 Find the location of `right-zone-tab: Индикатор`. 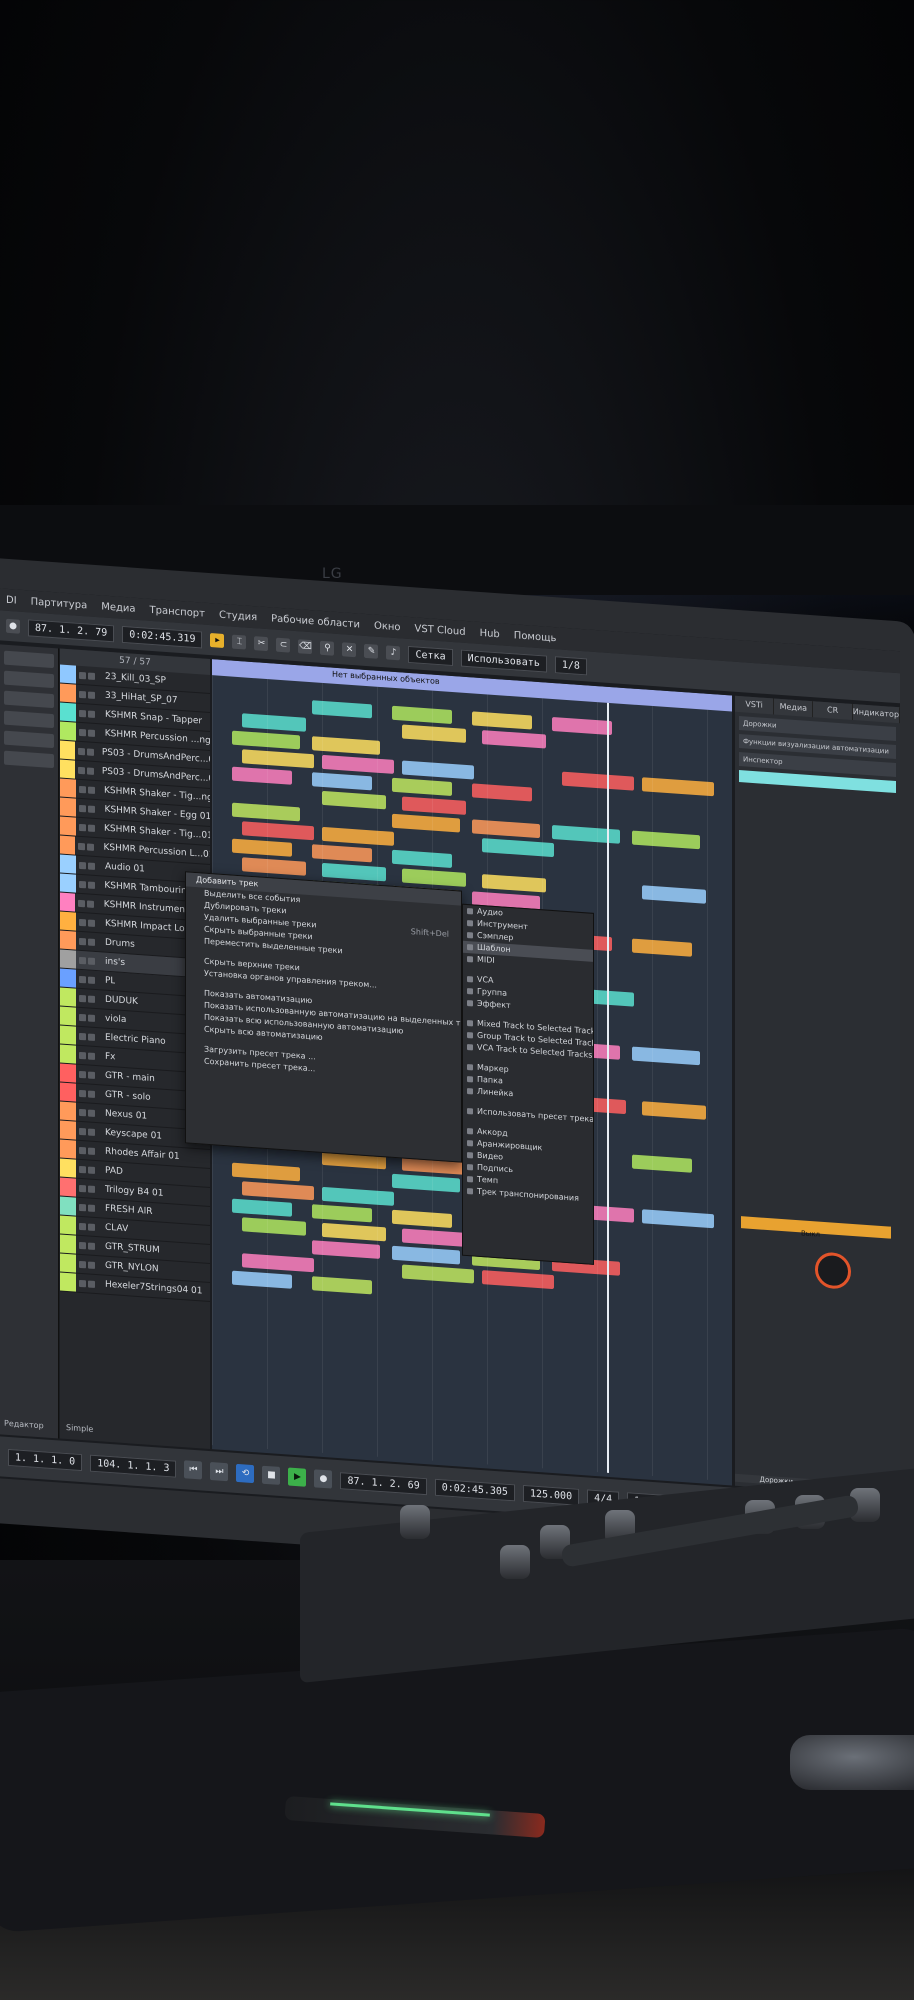

right-zone-tab: Индикатор is located at coordinates (876, 713).